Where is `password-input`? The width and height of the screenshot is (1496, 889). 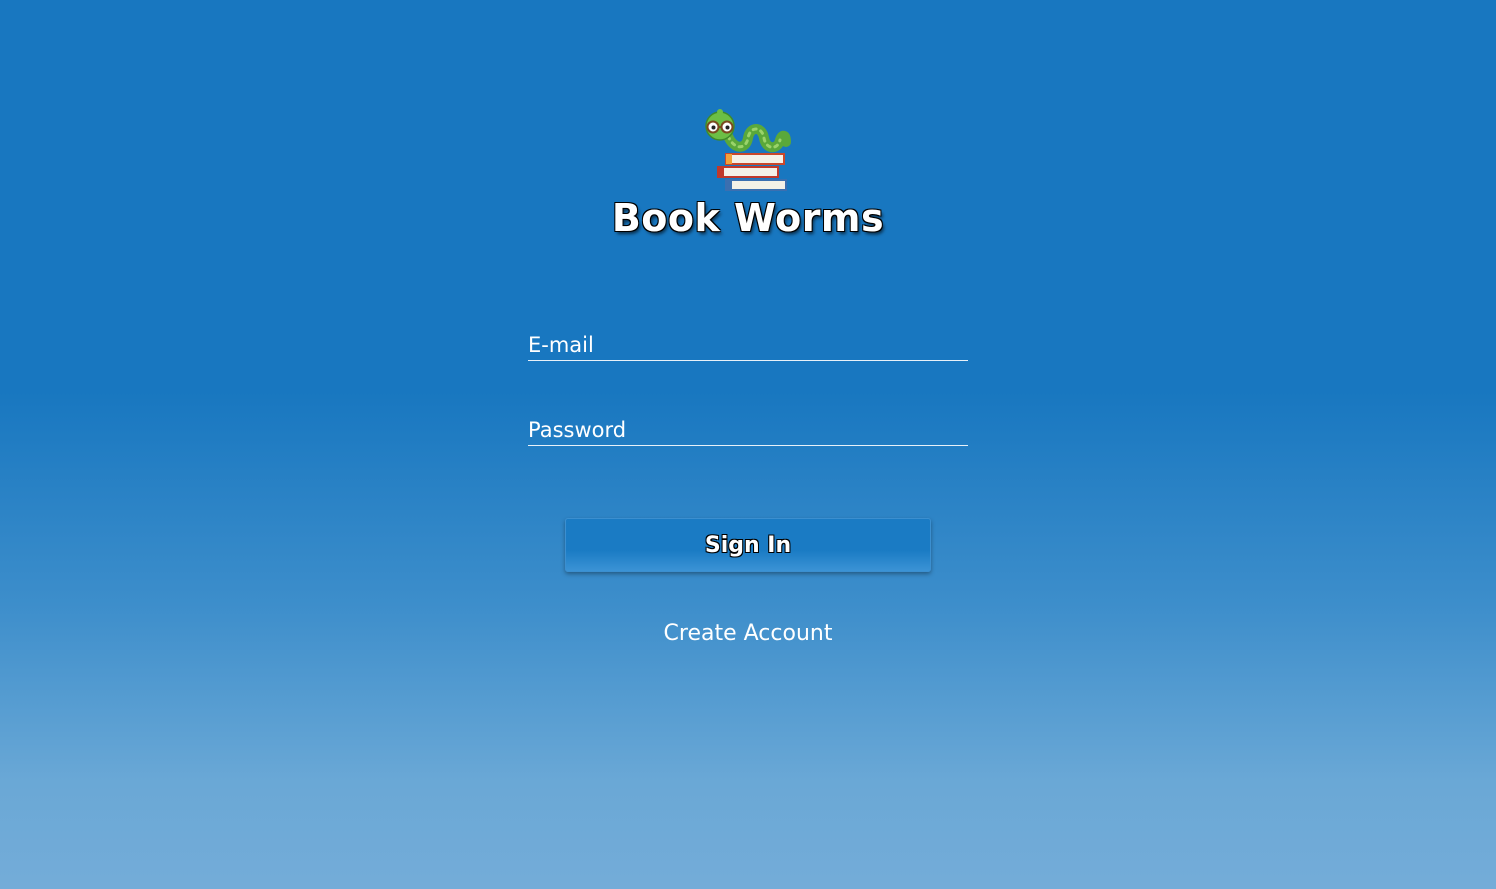 password-input is located at coordinates (748, 431).